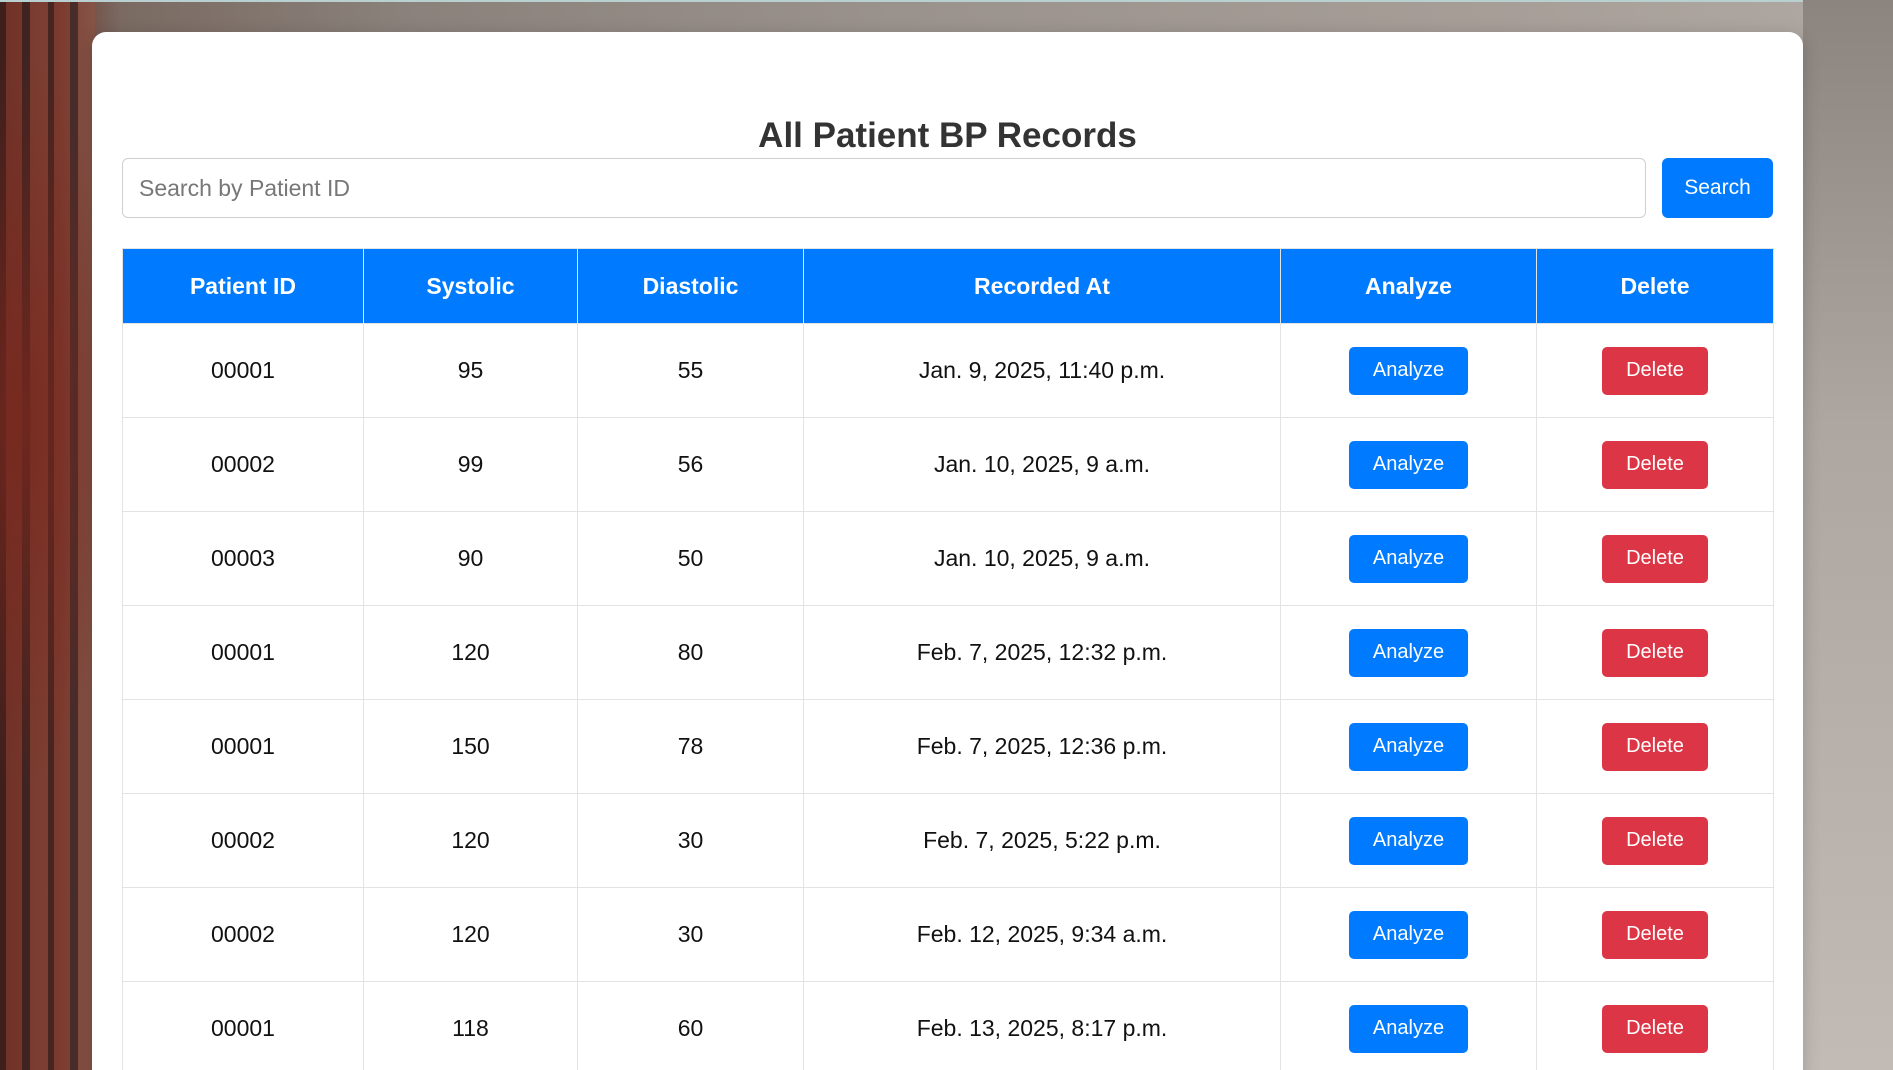 The height and width of the screenshot is (1070, 1893). Describe the element at coordinates (1408, 286) in the screenshot. I see `header-analyze: Analyze` at that location.